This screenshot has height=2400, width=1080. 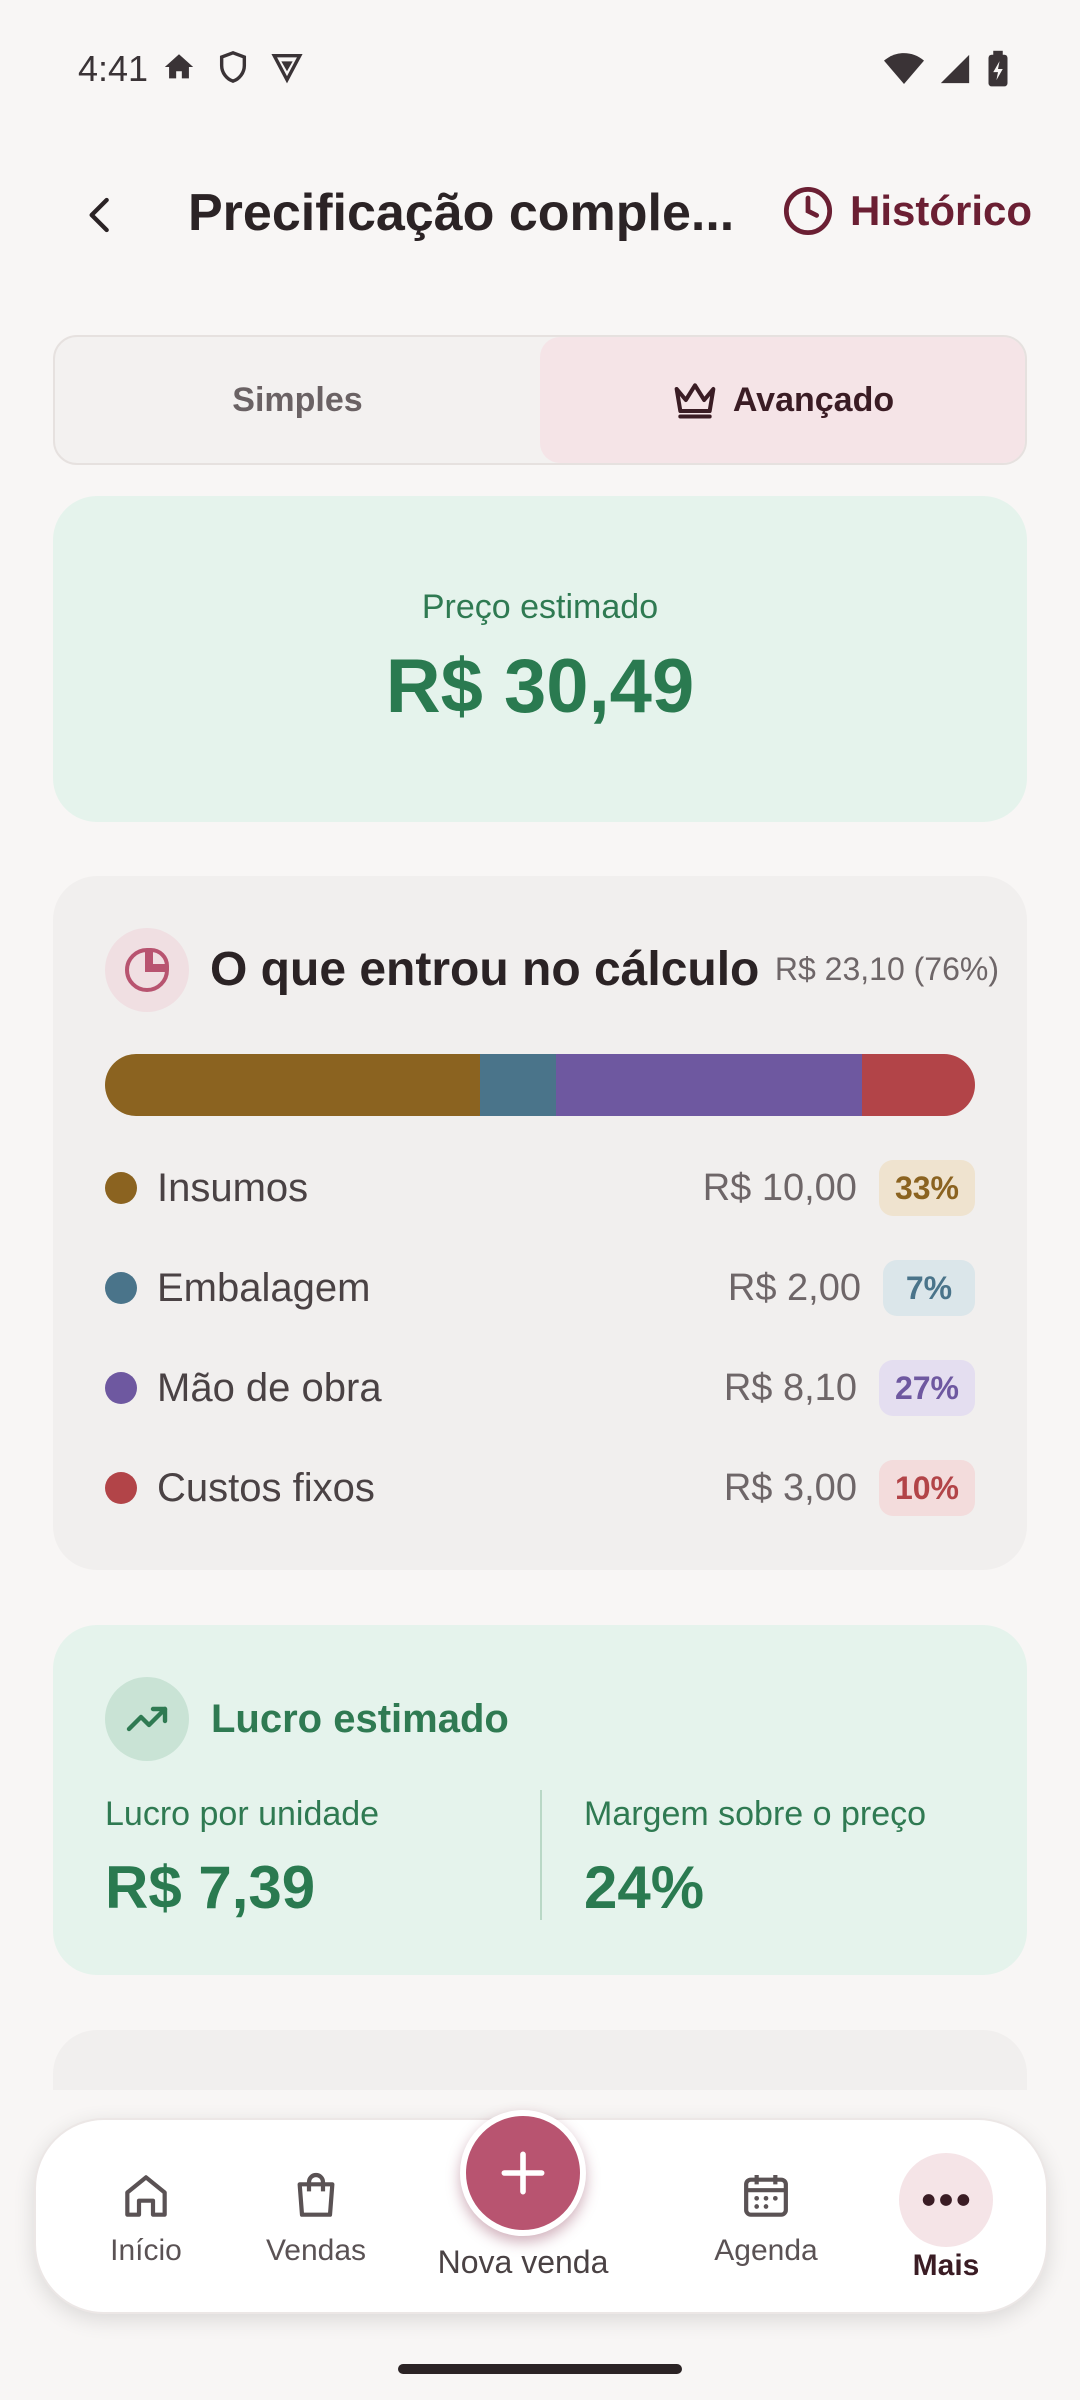 I want to click on profit-per-unit-value: R$ 7,39, so click(x=210, y=1887).